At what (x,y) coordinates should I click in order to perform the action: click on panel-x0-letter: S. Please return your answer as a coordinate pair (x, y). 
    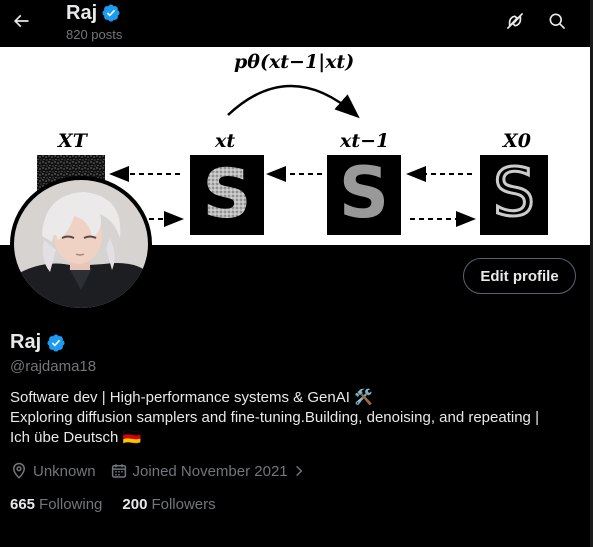
    Looking at the image, I should click on (514, 192).